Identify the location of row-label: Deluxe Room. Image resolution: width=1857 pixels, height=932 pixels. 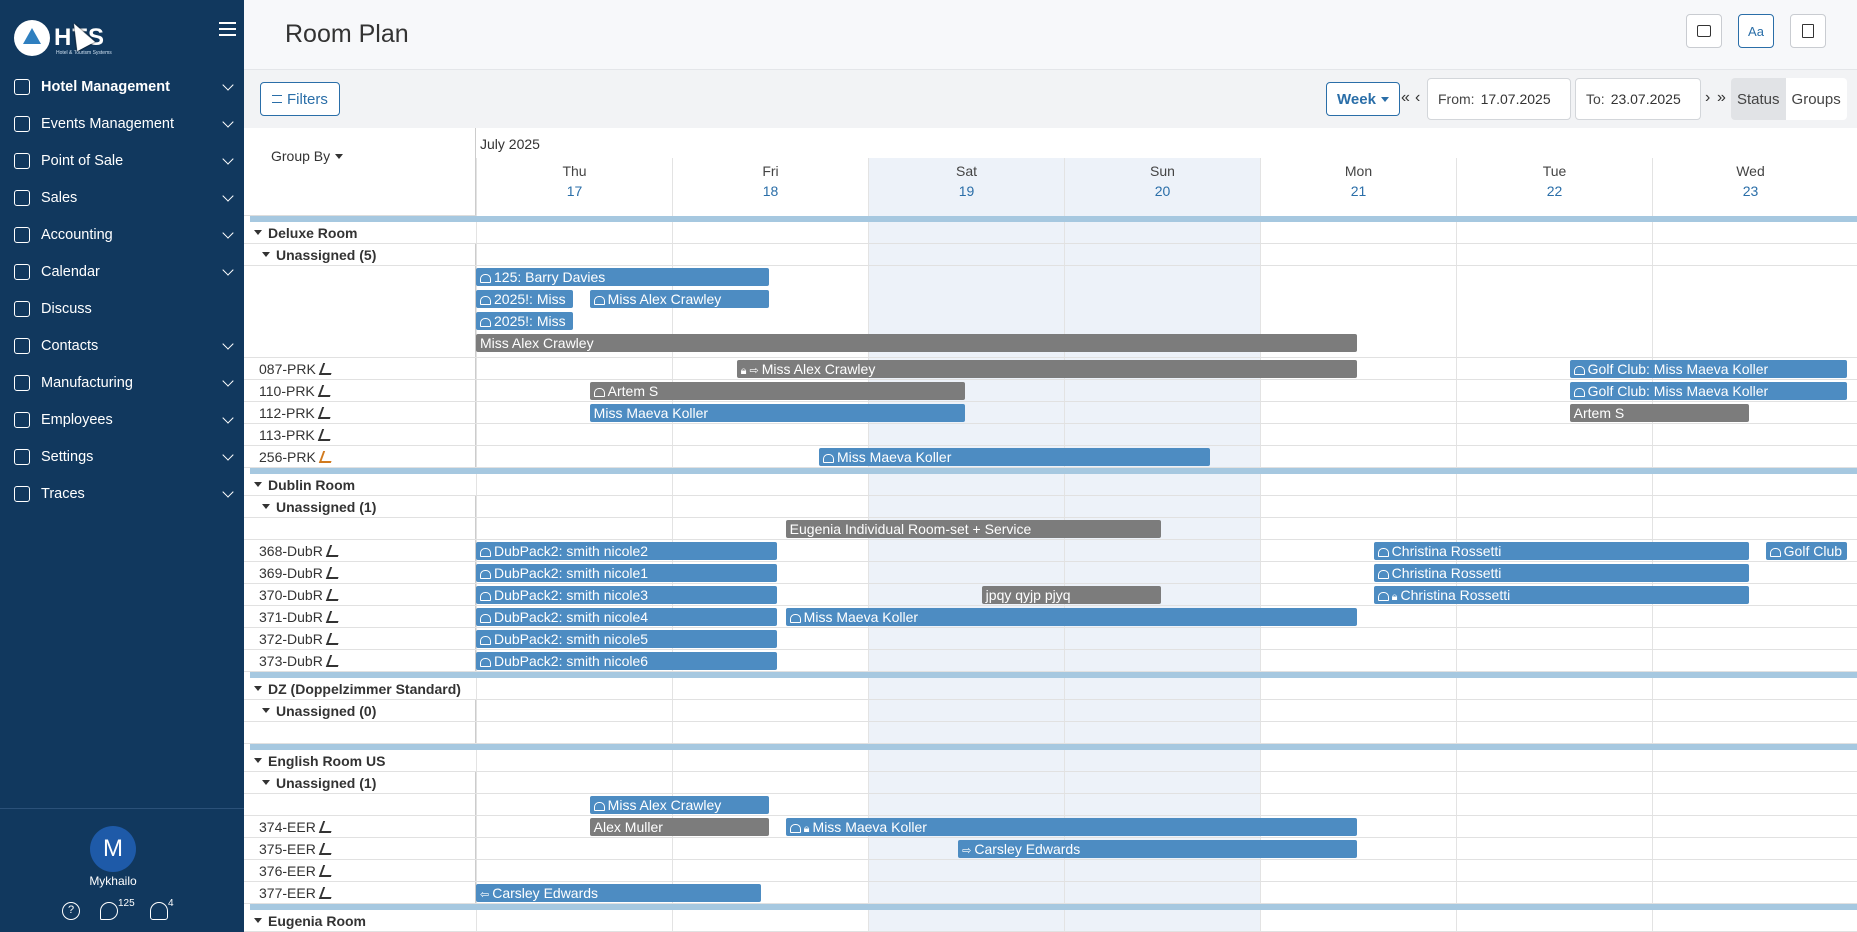
(364, 232).